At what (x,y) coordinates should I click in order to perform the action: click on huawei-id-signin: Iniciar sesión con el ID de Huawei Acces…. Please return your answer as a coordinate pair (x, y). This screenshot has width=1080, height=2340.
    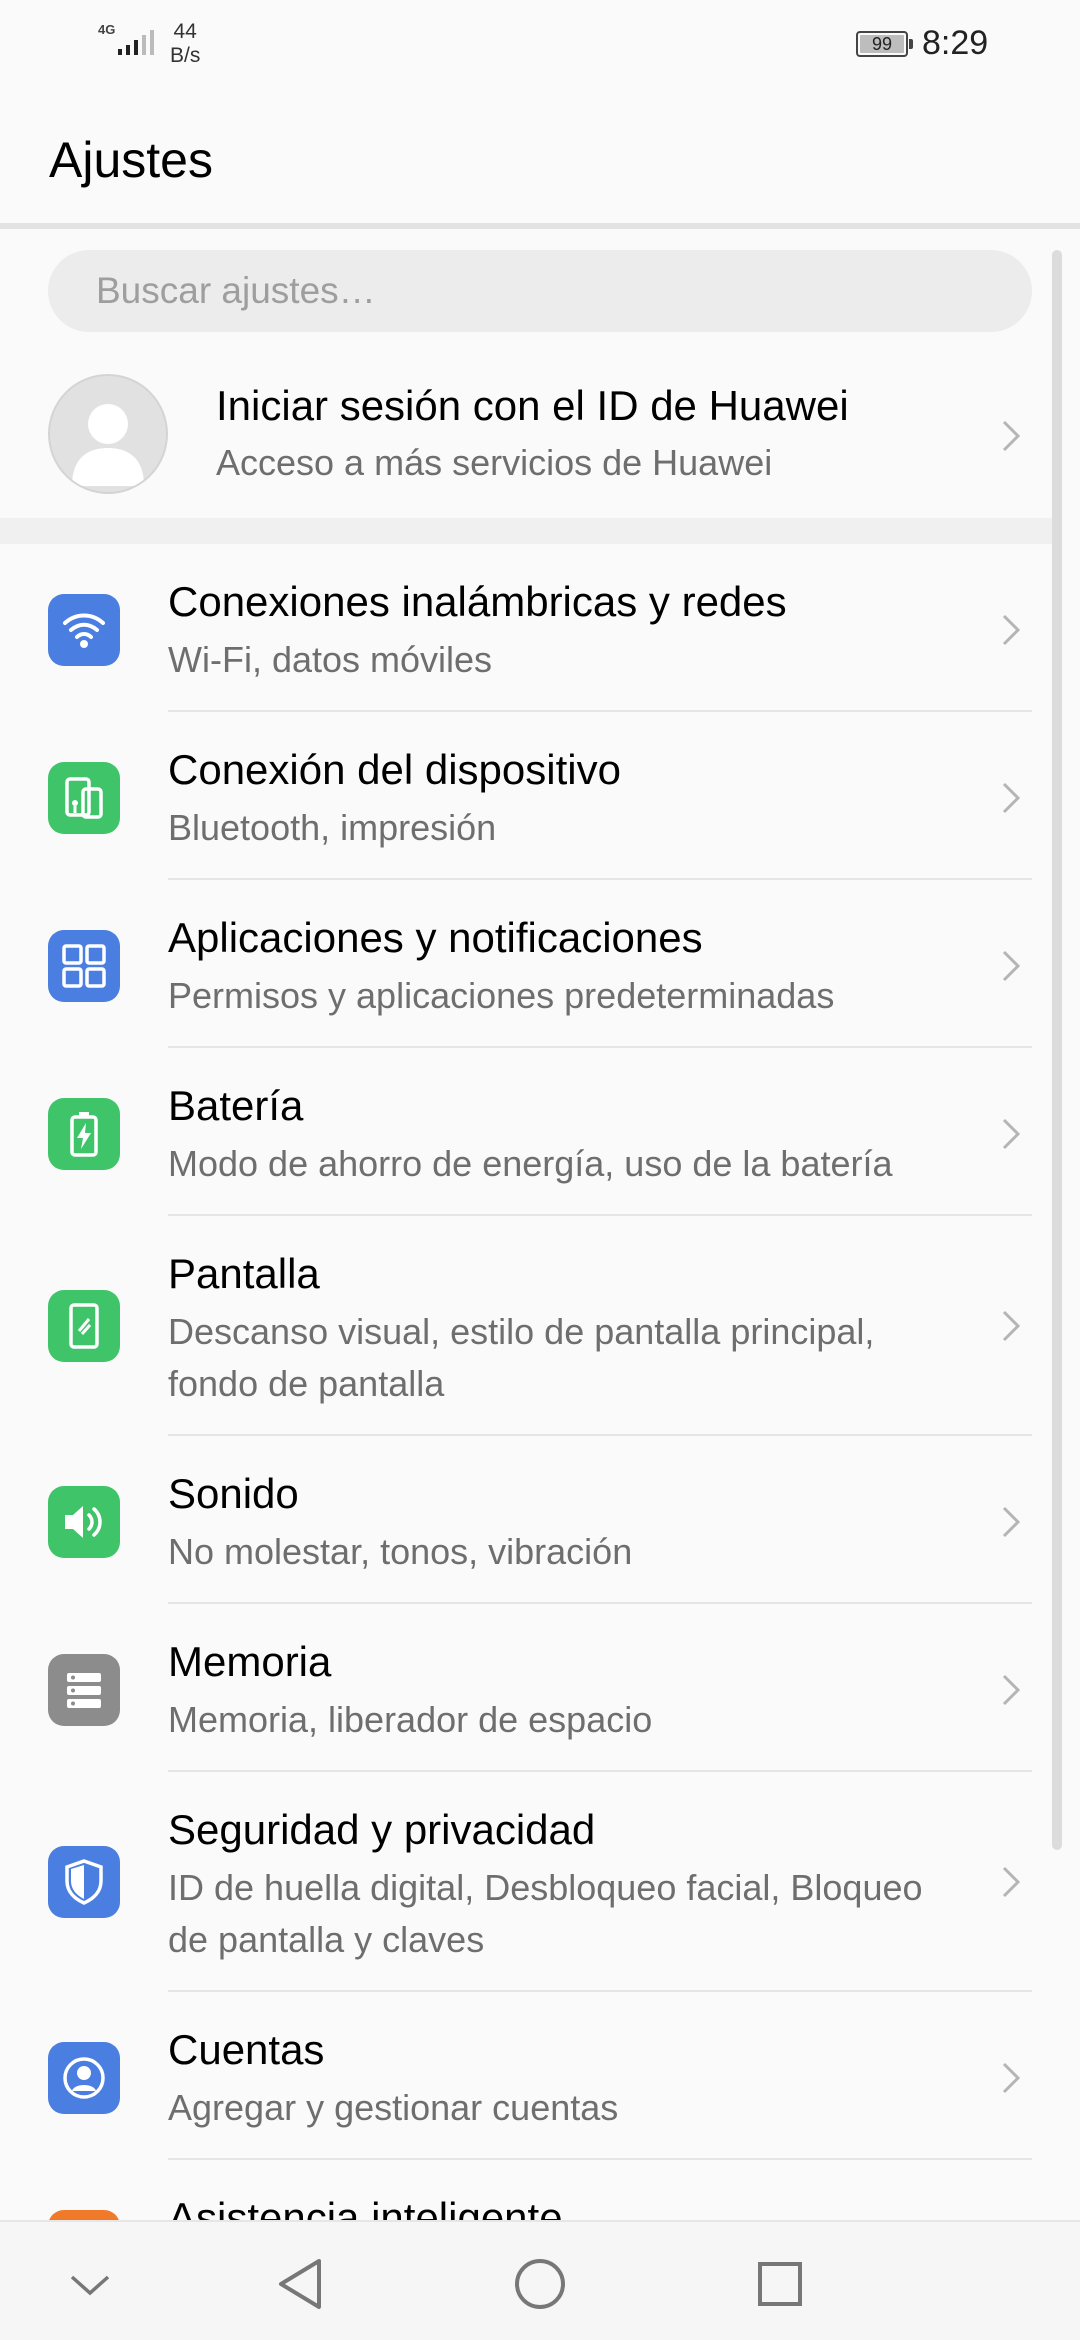
    Looking at the image, I should click on (540, 435).